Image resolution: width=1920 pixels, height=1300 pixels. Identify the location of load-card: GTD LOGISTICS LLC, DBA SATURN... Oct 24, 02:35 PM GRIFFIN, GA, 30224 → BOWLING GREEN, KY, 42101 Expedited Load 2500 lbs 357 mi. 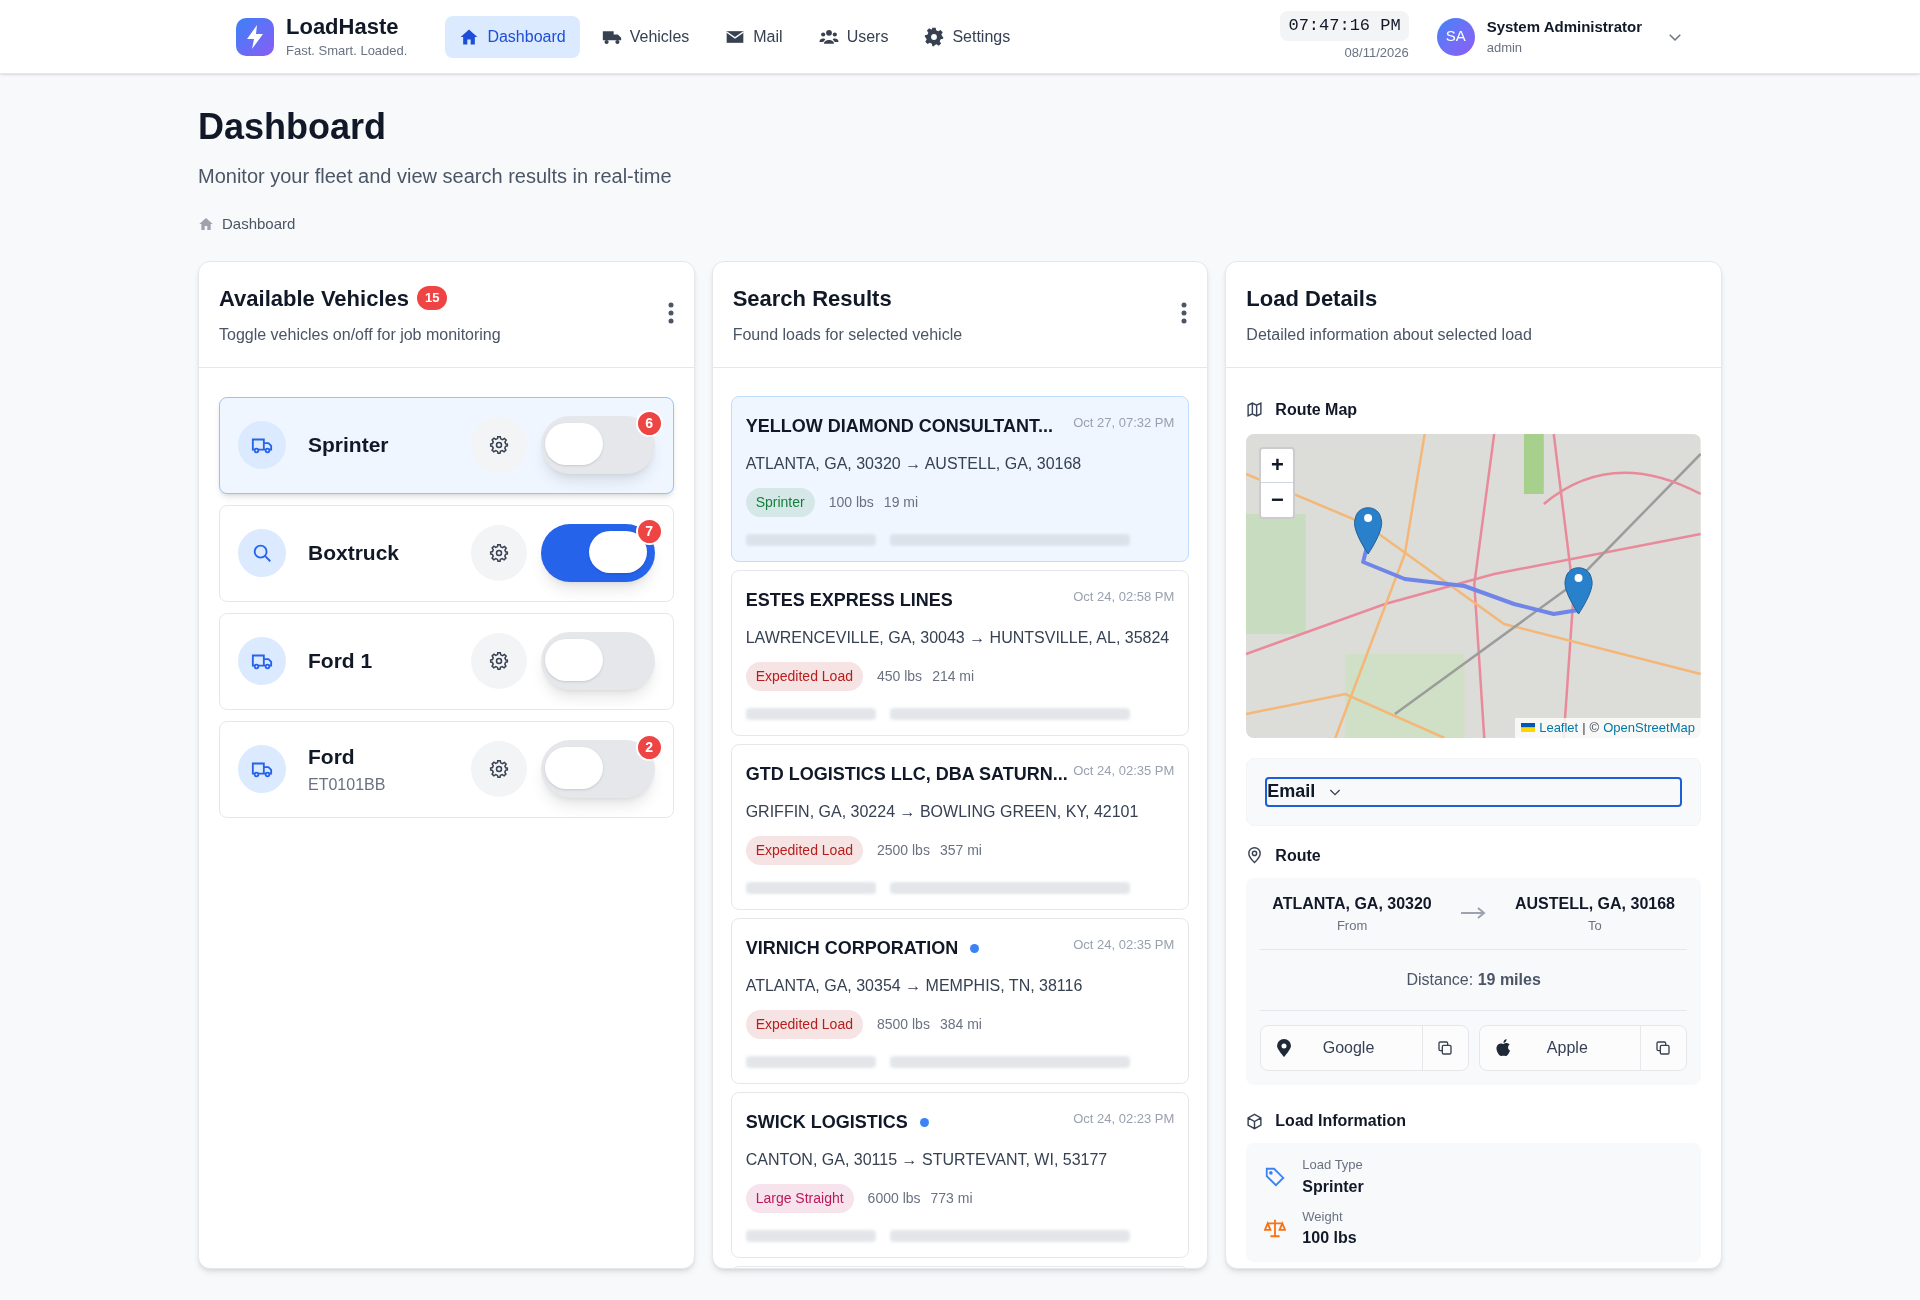
(960, 826).